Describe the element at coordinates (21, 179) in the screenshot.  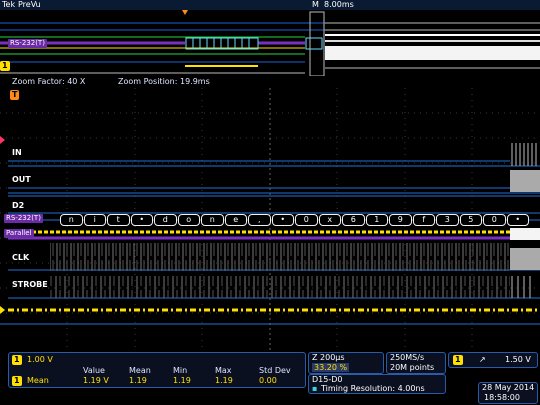
I see `channel-label-out: OUT` at that location.